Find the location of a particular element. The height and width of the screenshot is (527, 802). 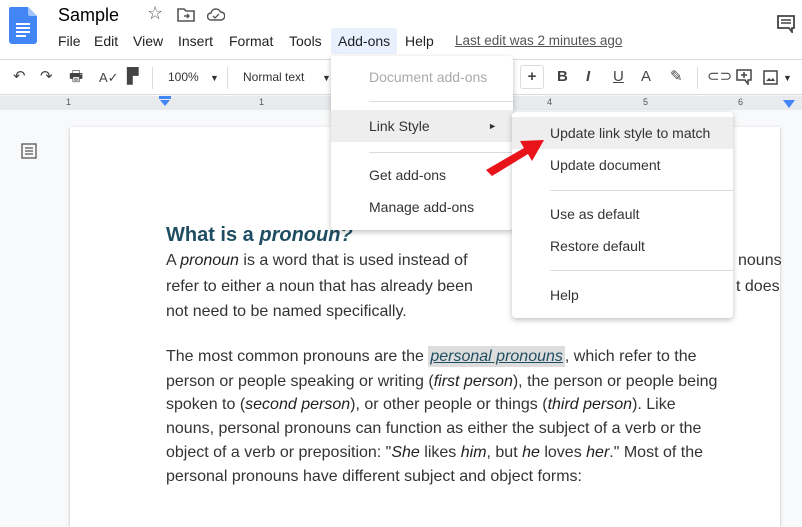

link-icon: ⊂⊃ is located at coordinates (719, 77).